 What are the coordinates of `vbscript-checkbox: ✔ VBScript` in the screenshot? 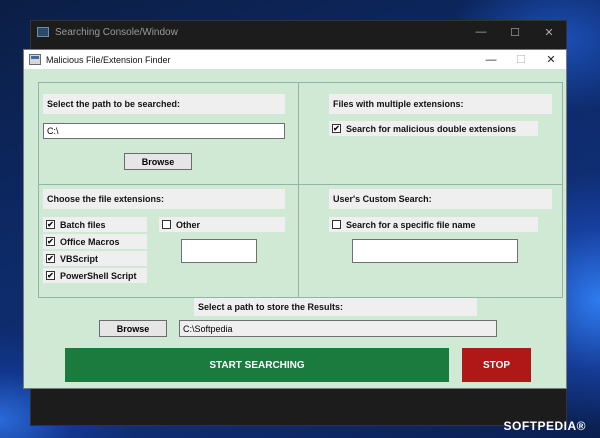 It's located at (95, 258).